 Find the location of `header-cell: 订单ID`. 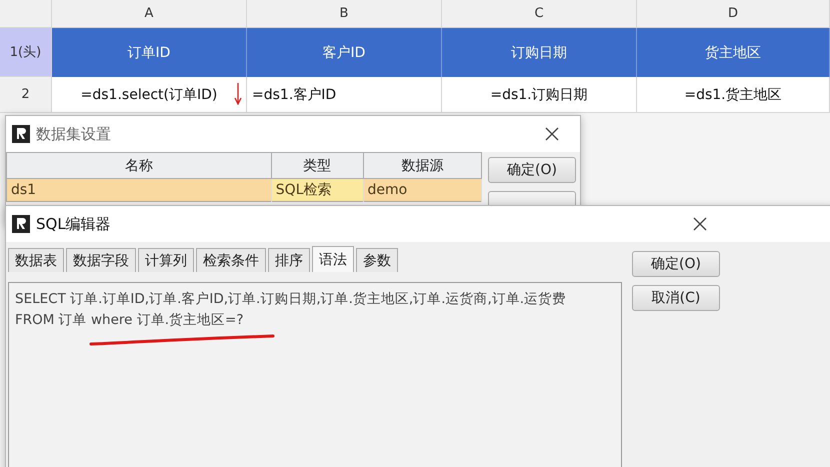

header-cell: 订单ID is located at coordinates (149, 52).